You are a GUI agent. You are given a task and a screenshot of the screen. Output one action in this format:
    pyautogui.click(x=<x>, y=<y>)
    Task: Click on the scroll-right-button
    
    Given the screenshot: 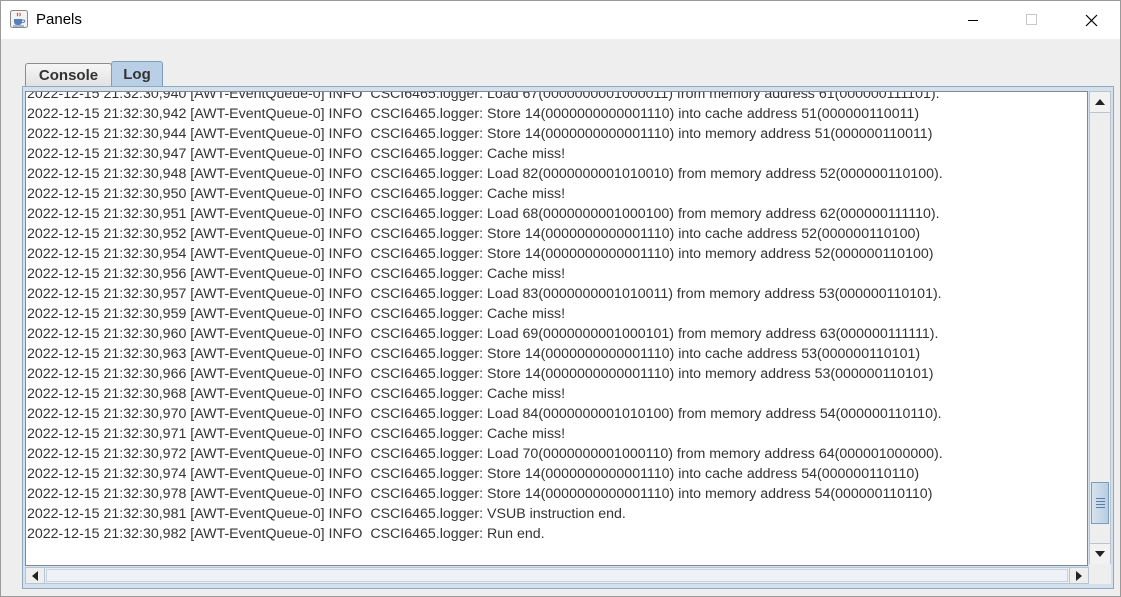 What is the action you would take?
    pyautogui.click(x=1078, y=575)
    